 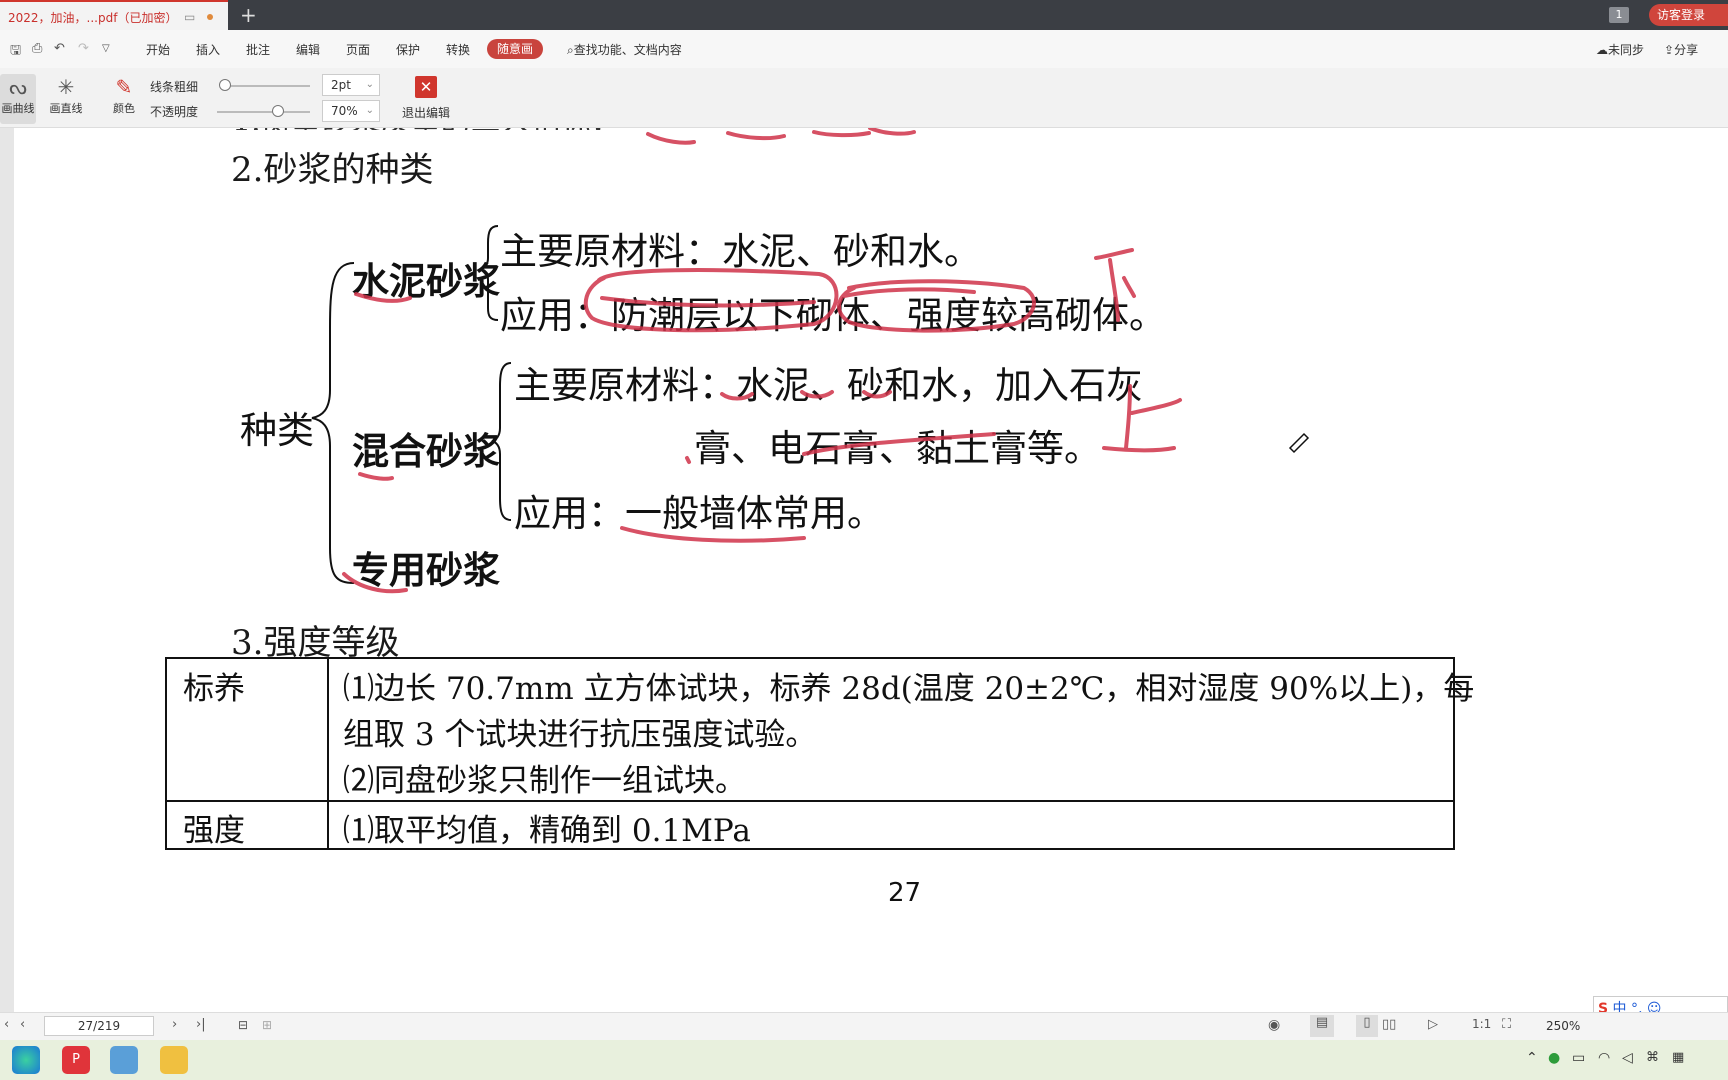 What do you see at coordinates (756, 136) in the screenshot?
I see `ink-underline-1b` at bounding box center [756, 136].